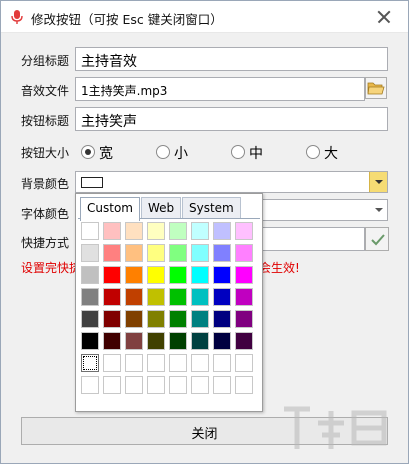  Describe the element at coordinates (279, 268) in the screenshot. I see `warning-text-end: 会生效!` at that location.